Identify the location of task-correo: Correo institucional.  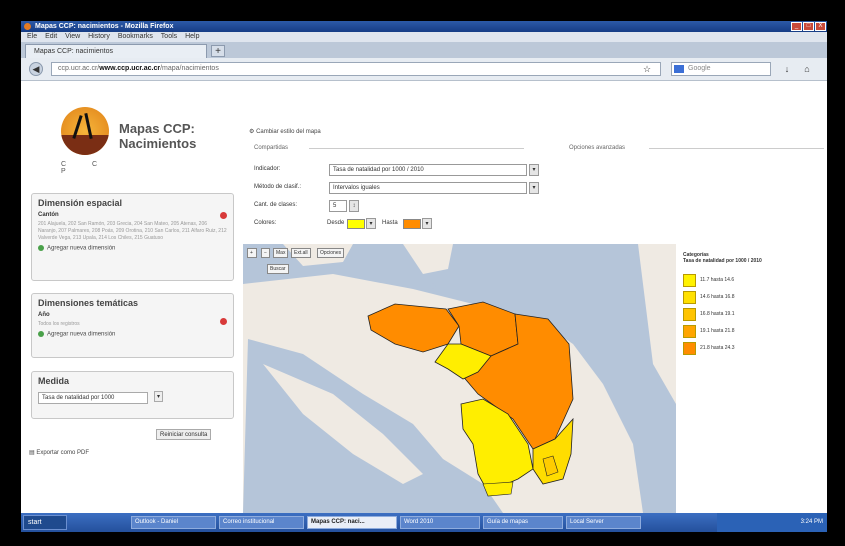
(261, 522).